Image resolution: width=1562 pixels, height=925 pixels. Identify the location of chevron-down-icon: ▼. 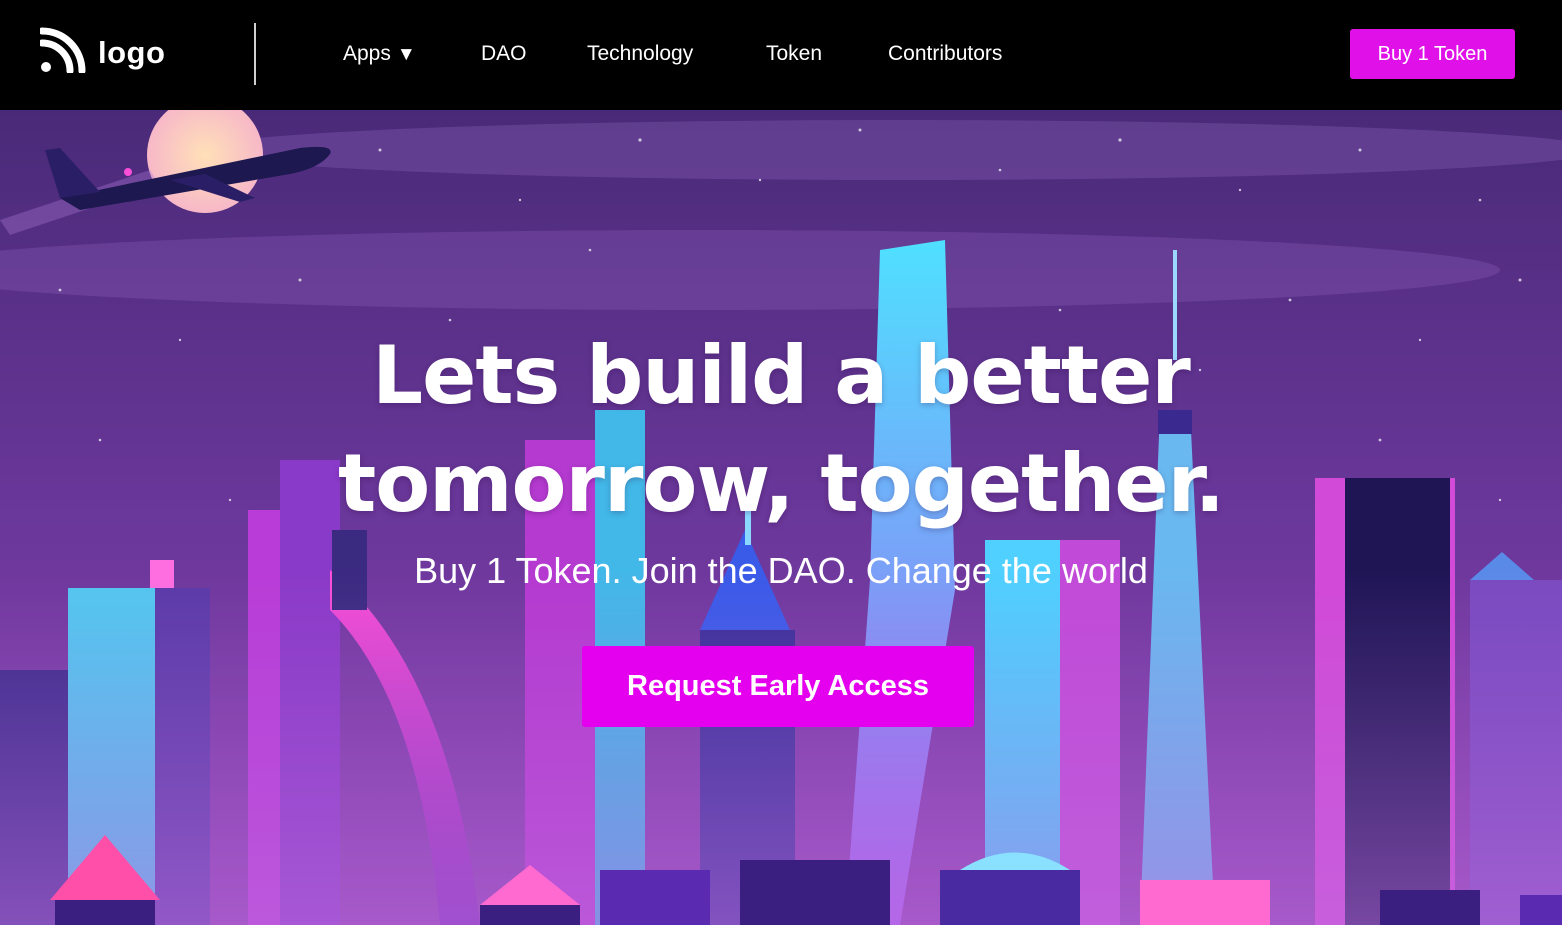
(406, 54).